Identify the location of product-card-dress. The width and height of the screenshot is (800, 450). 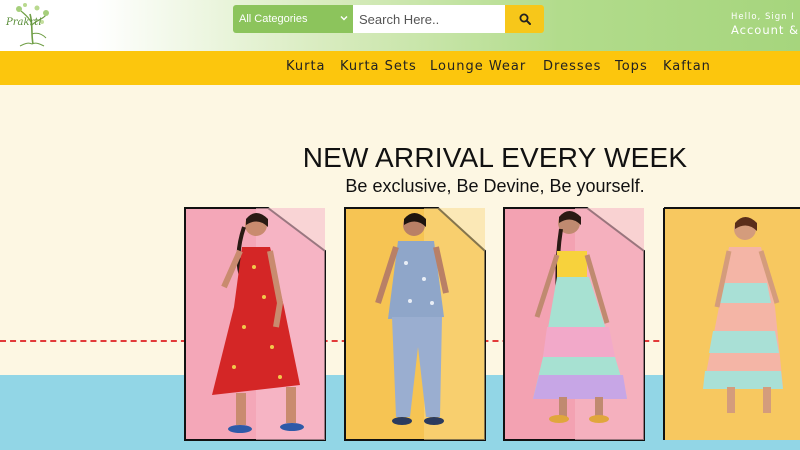
(574, 324).